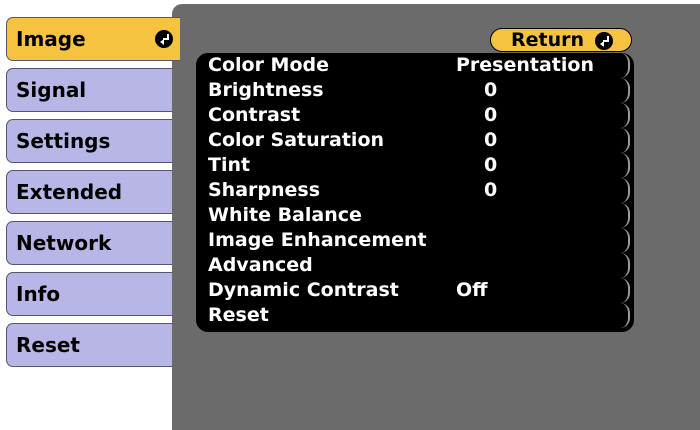  I want to click on menu-item-label: Dynamic Contrast, so click(303, 290).